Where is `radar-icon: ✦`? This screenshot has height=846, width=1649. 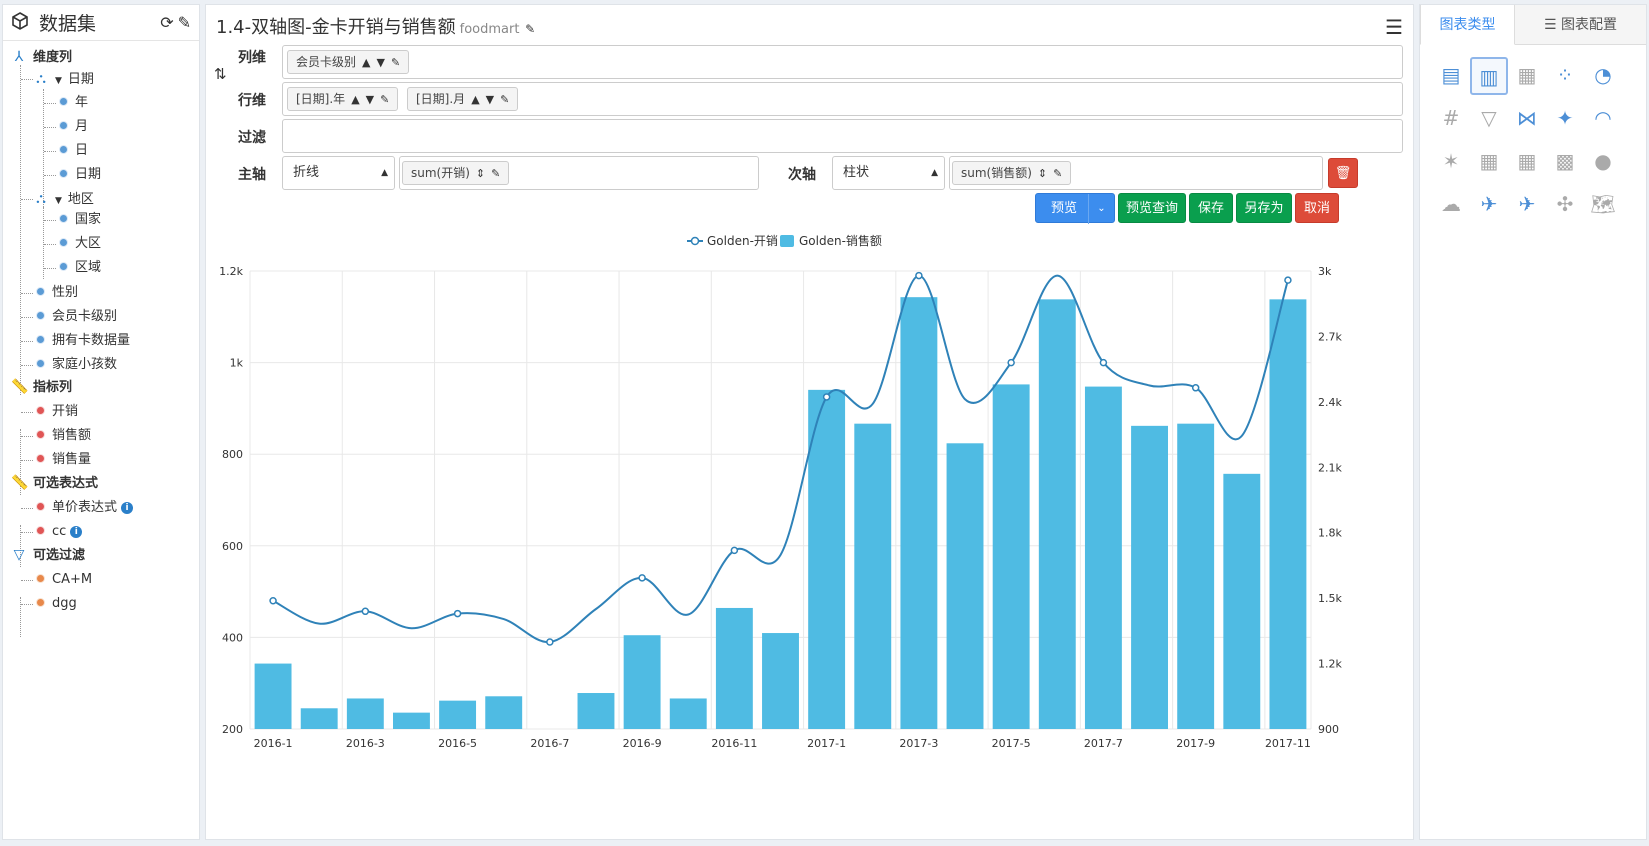
radar-icon: ✦ is located at coordinates (1565, 119).